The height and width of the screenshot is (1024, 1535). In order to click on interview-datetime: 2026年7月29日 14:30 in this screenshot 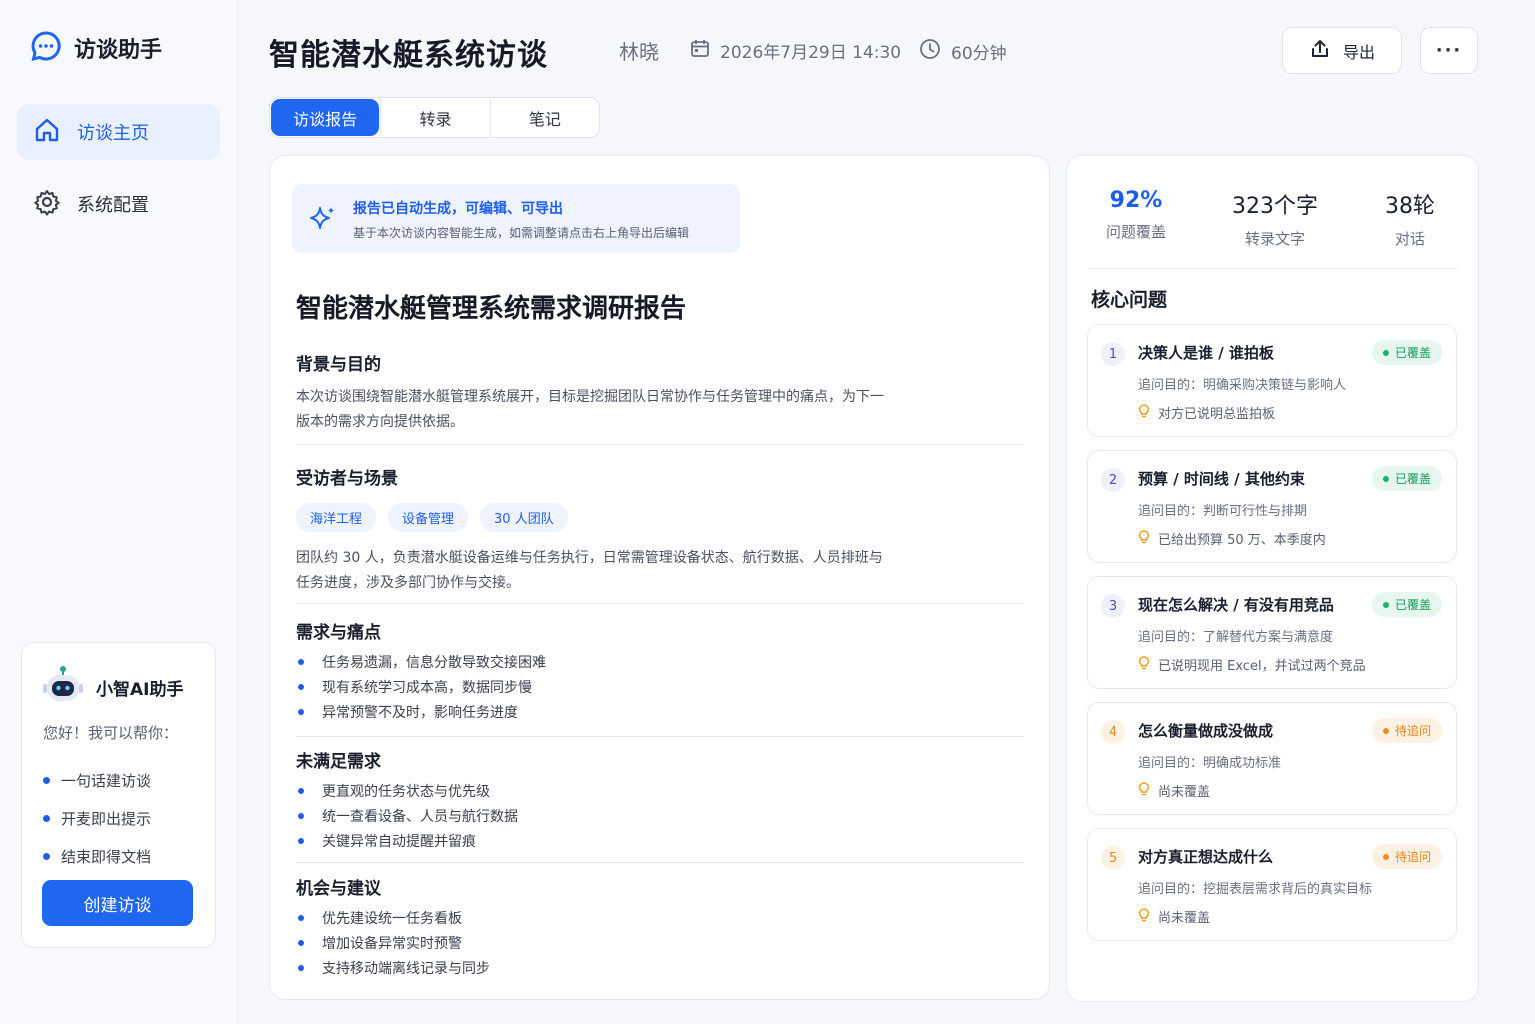, I will do `click(811, 53)`.